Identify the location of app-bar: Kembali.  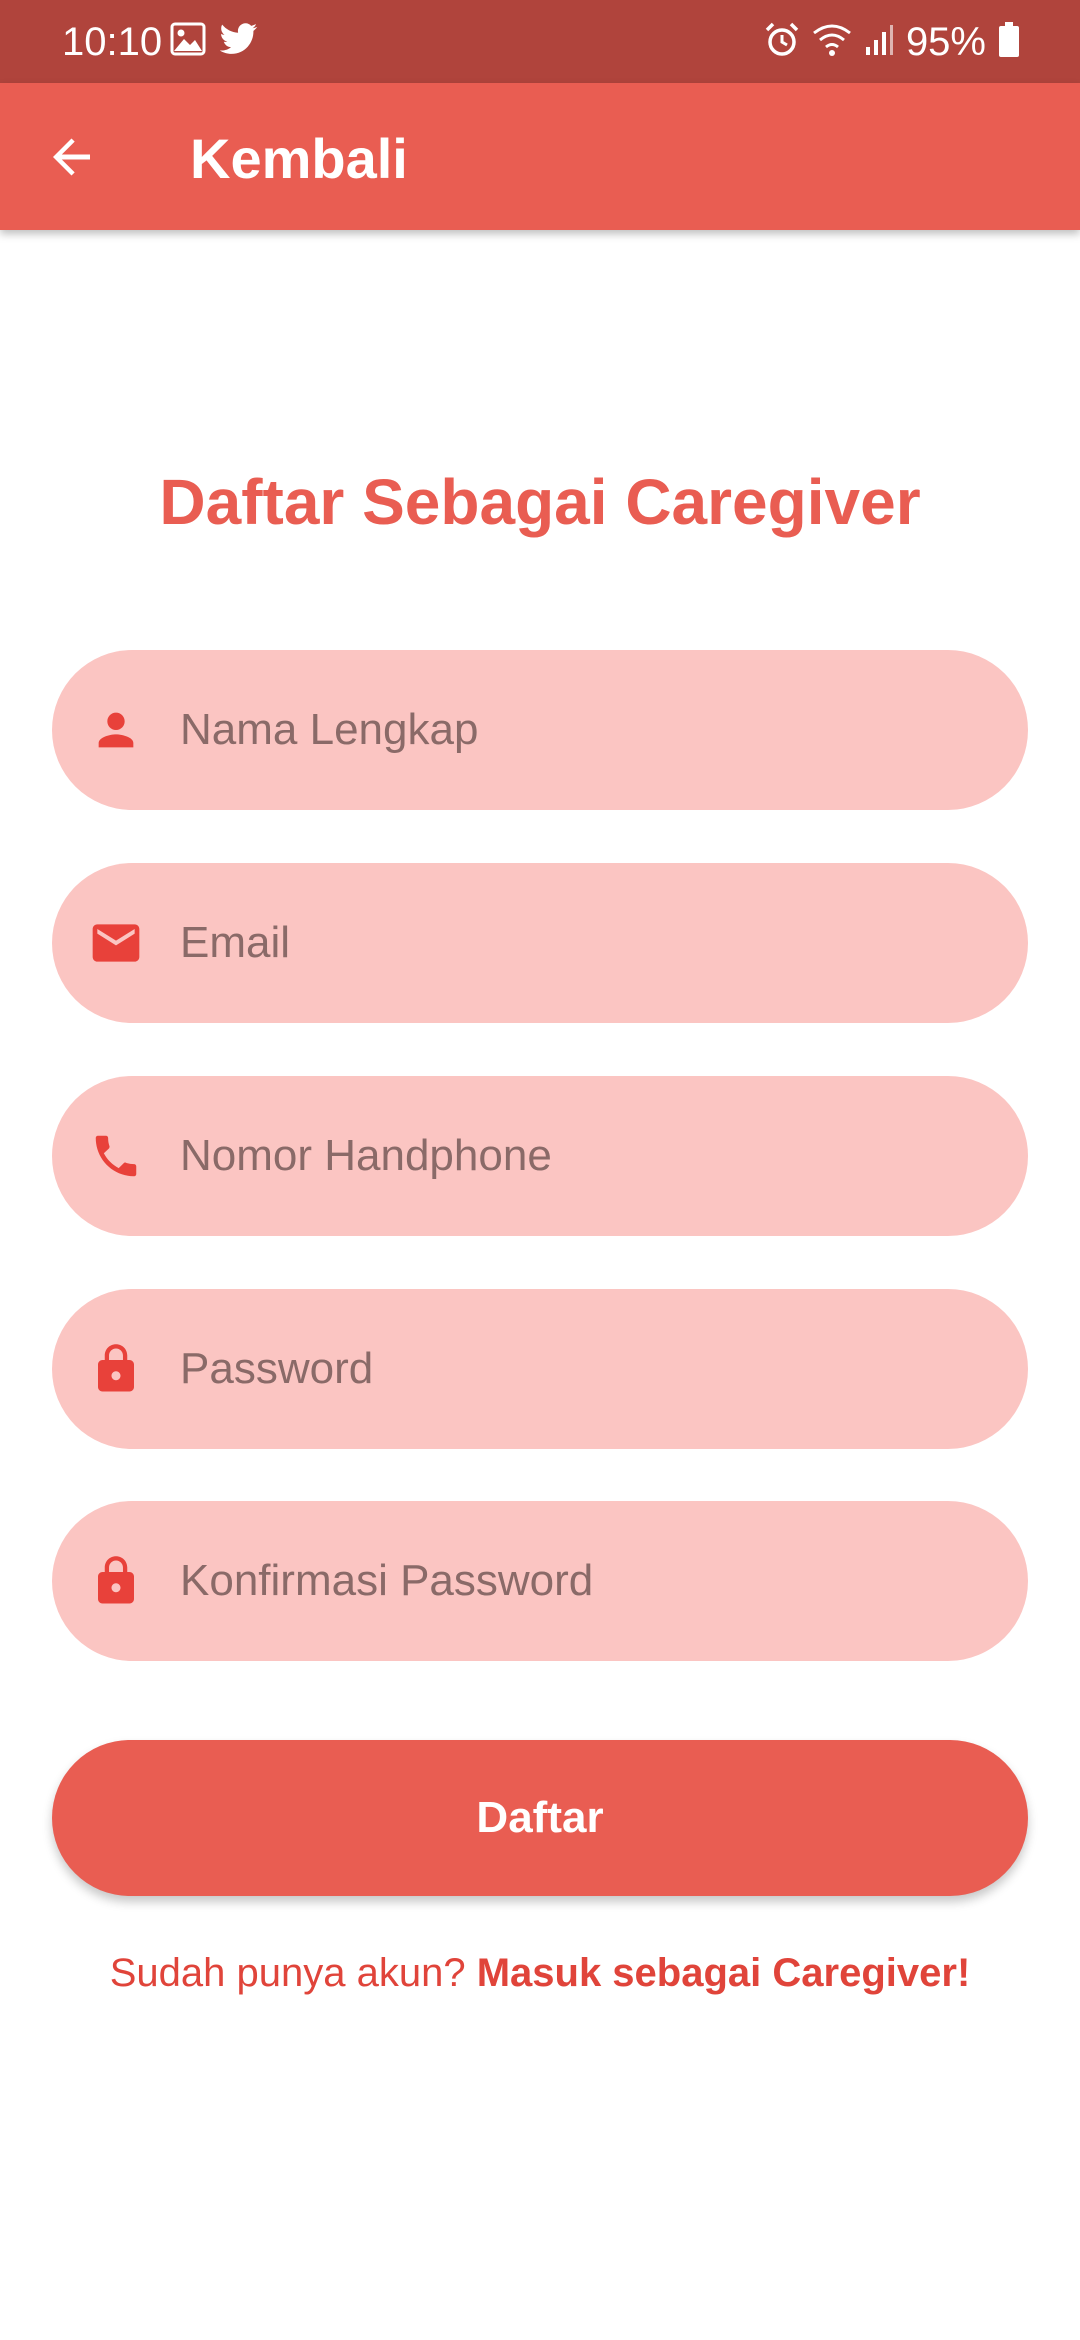
(540, 156).